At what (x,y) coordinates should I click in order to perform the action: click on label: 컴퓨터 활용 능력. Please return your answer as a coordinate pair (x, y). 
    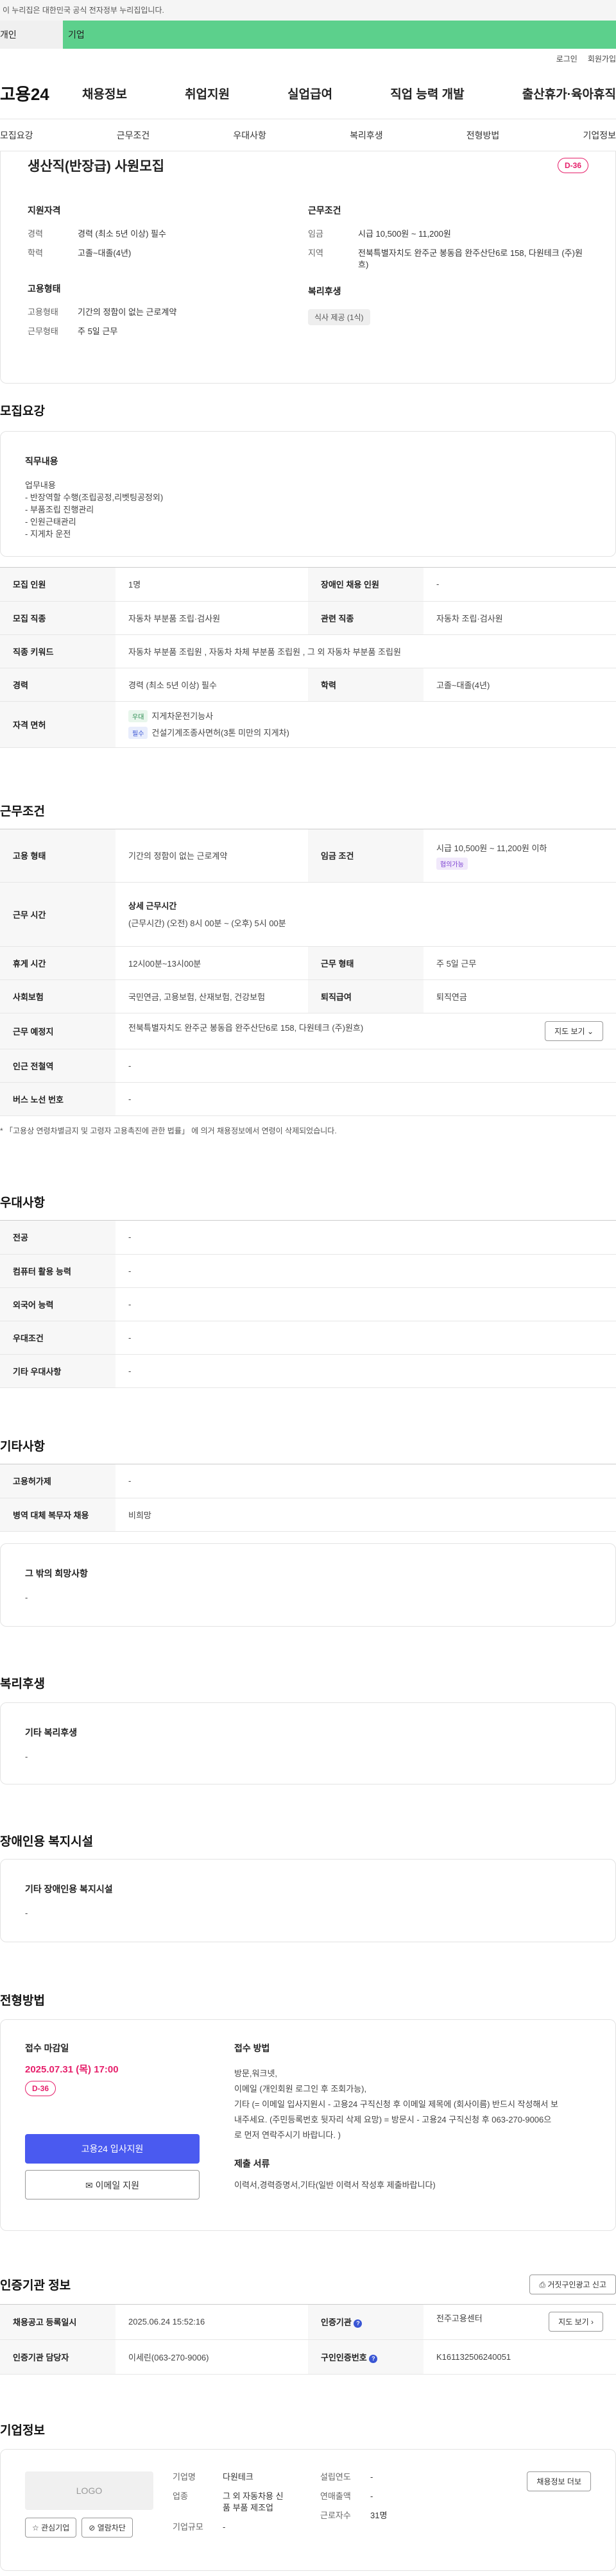
    Looking at the image, I should click on (58, 1271).